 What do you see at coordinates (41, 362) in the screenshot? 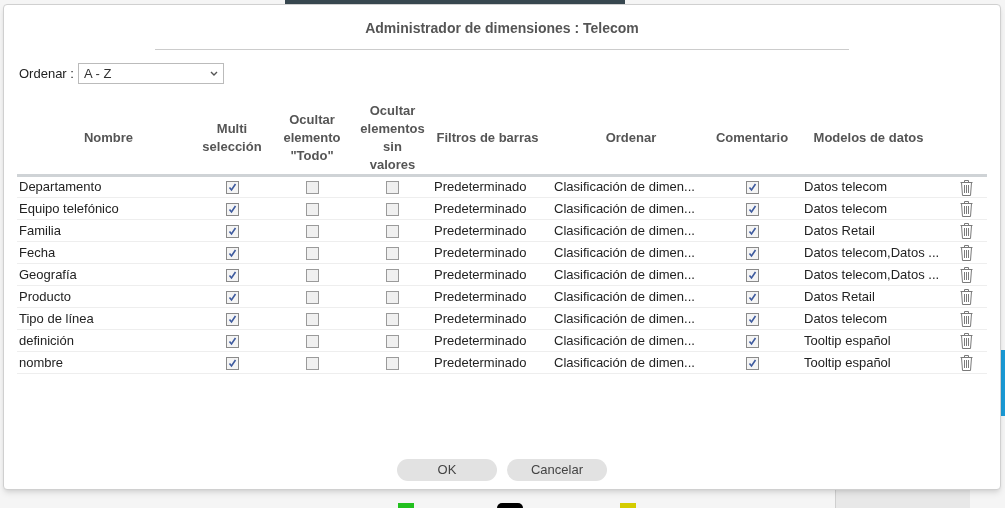
I see `table-cell: nombre` at bounding box center [41, 362].